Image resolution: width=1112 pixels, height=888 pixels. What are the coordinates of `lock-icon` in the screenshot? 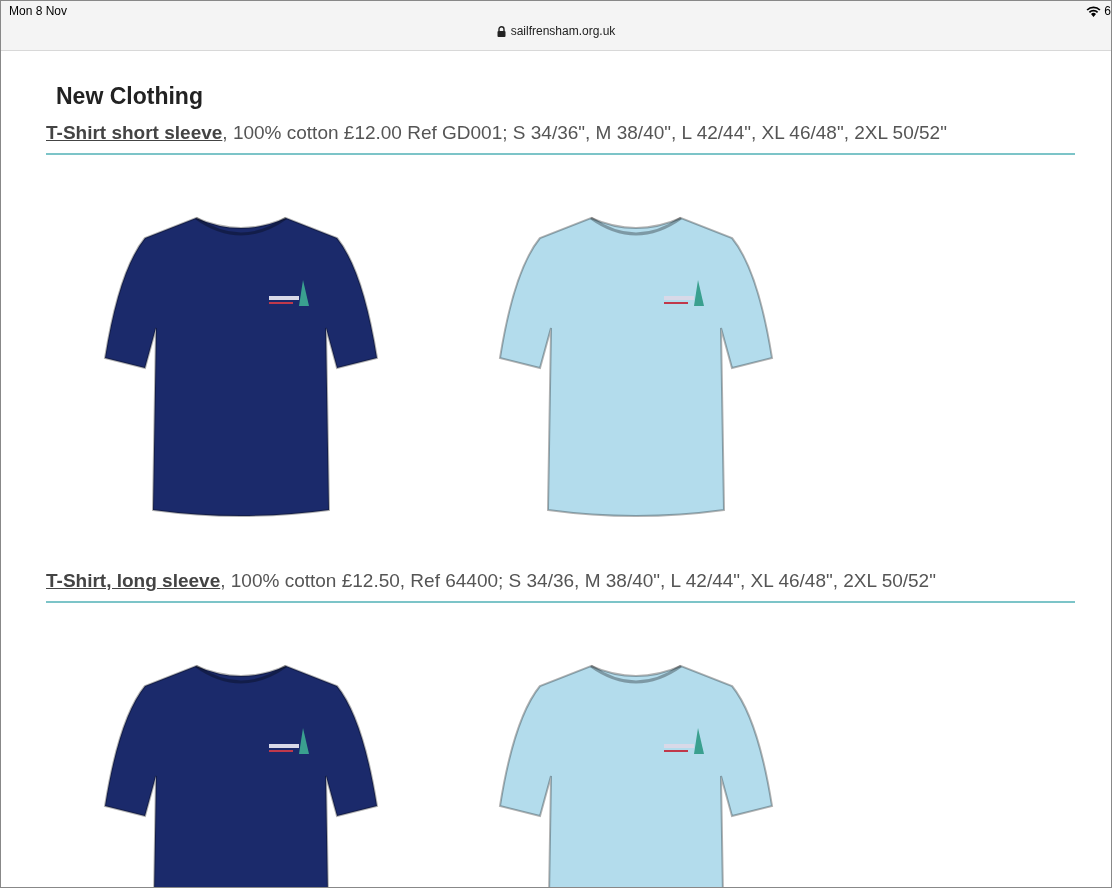 It's located at (501, 31).